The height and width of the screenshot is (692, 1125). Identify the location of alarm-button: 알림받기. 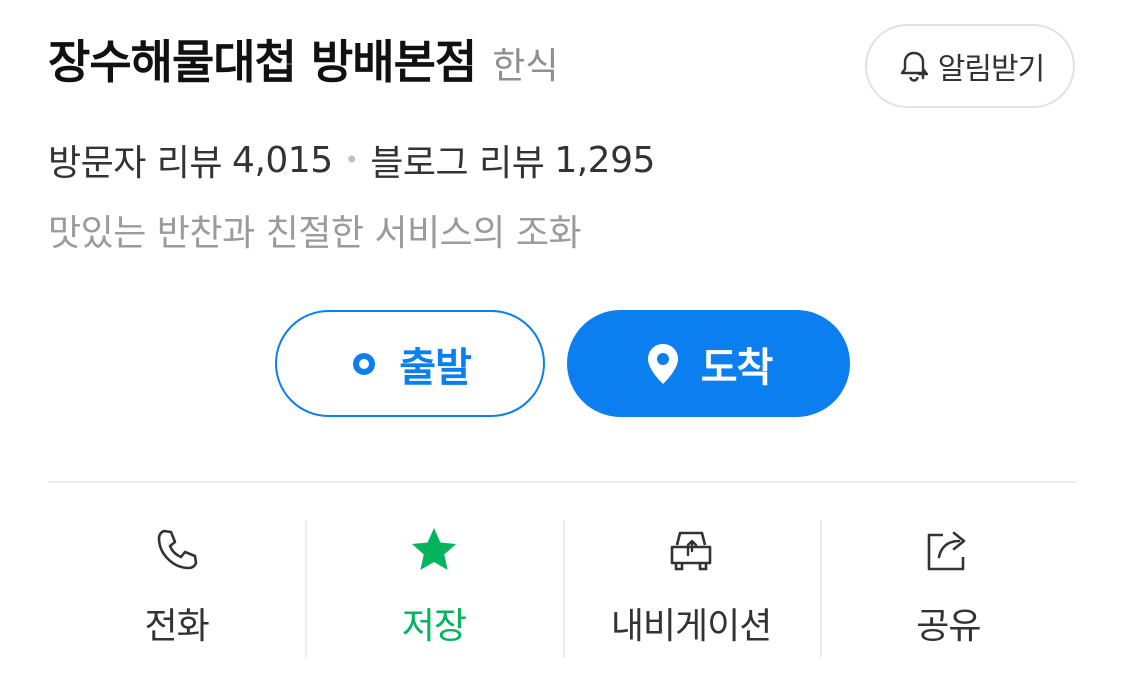
(970, 66).